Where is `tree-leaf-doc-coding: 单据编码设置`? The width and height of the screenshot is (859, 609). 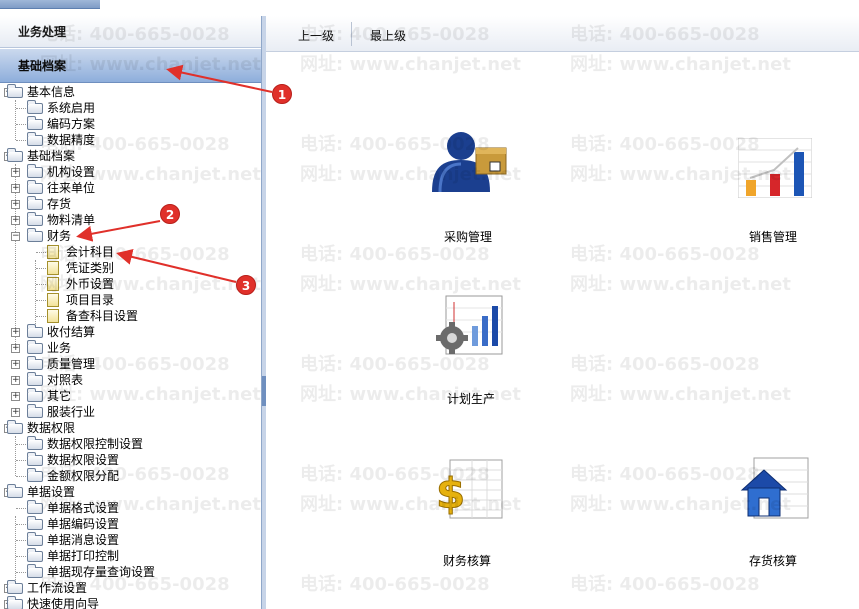 tree-leaf-doc-coding: 单据编码设置 is located at coordinates (130, 524).